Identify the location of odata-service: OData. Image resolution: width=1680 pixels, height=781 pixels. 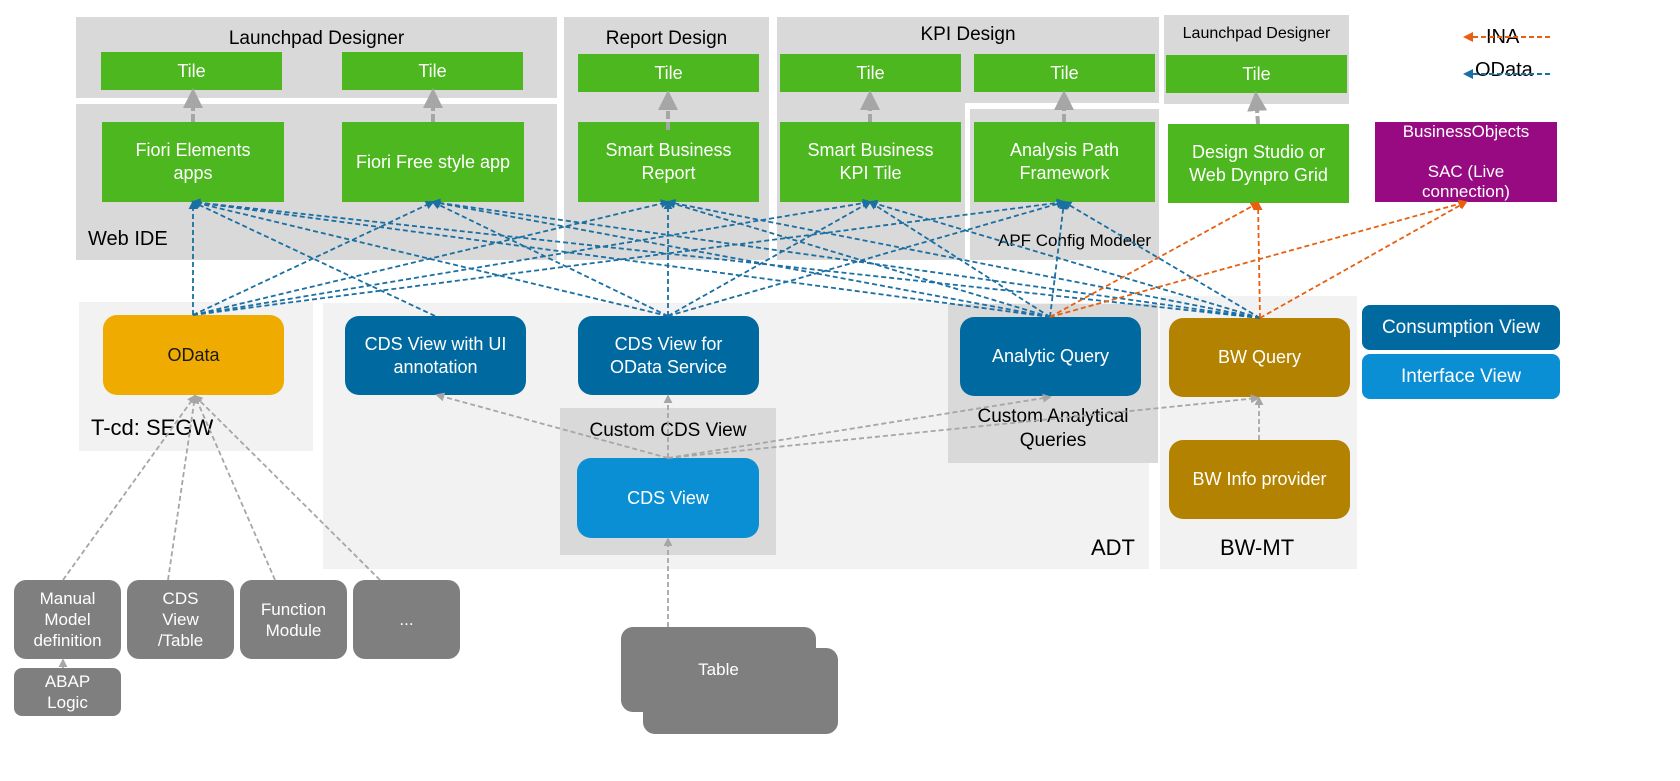
(193, 355).